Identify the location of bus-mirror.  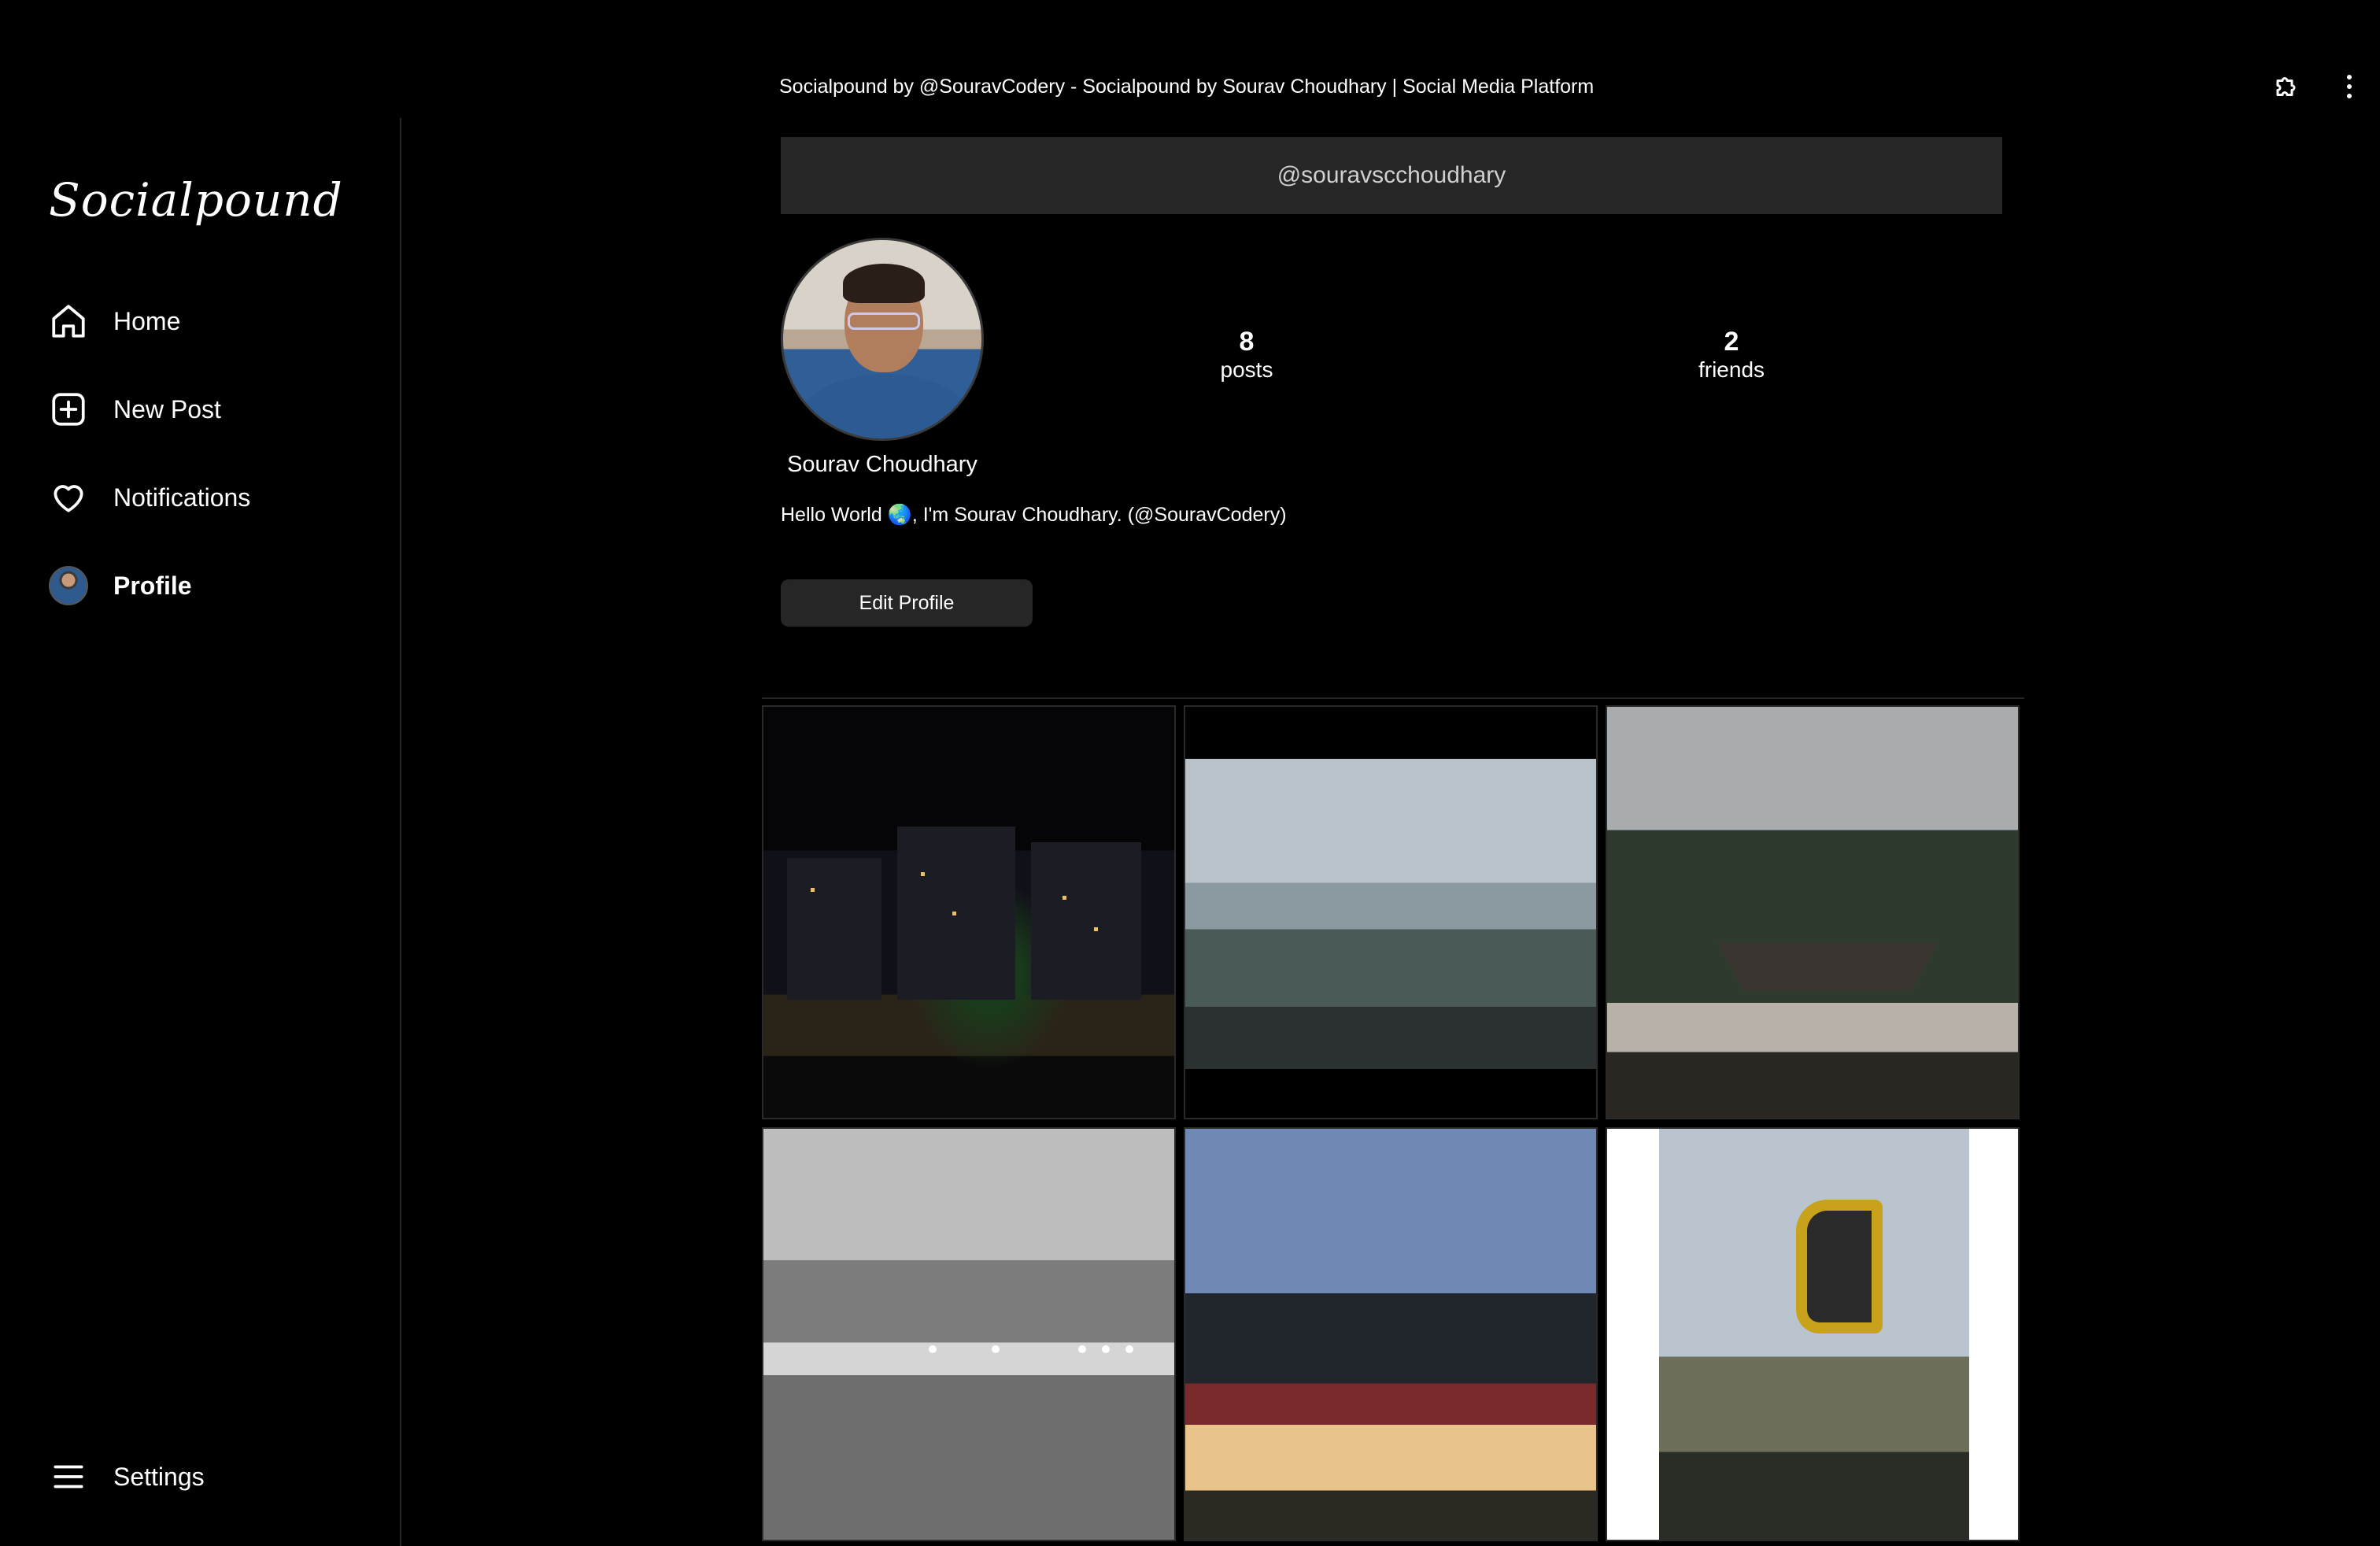
(1839, 1267).